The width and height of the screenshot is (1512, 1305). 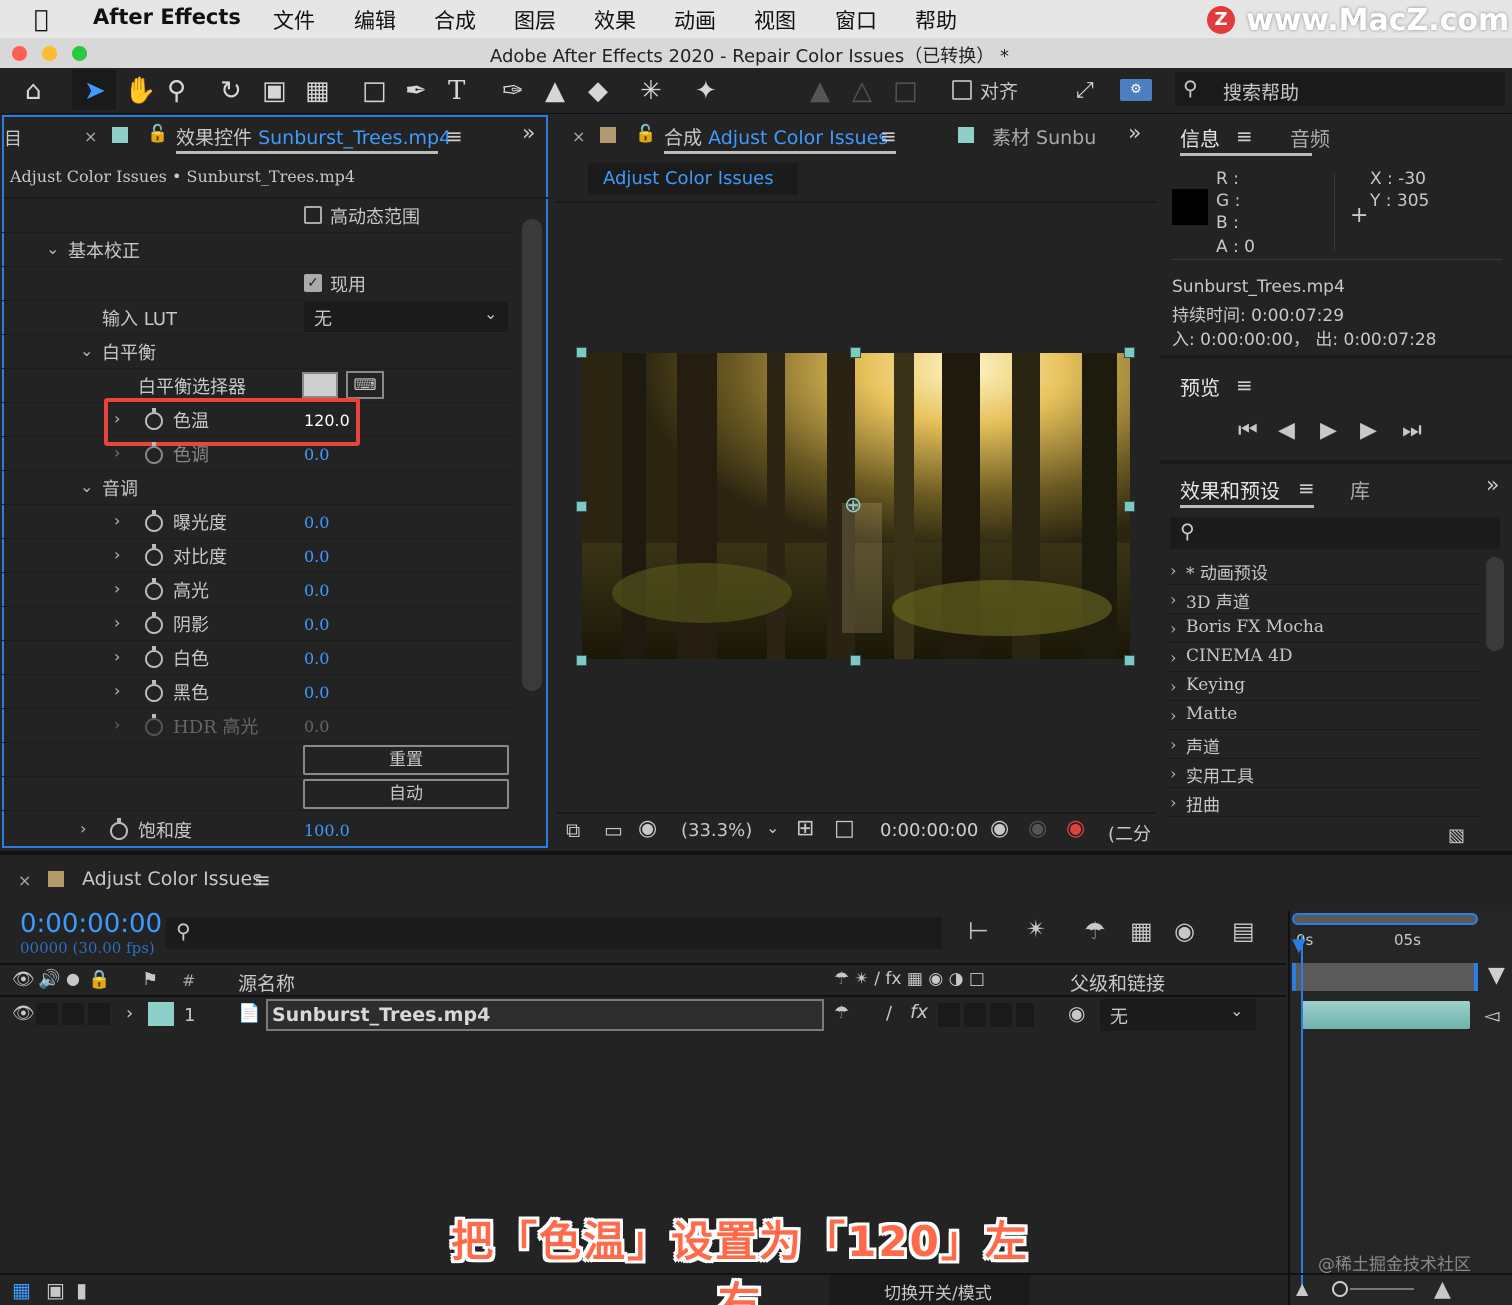 What do you see at coordinates (47, 1014) in the screenshot?
I see `audio-switch` at bounding box center [47, 1014].